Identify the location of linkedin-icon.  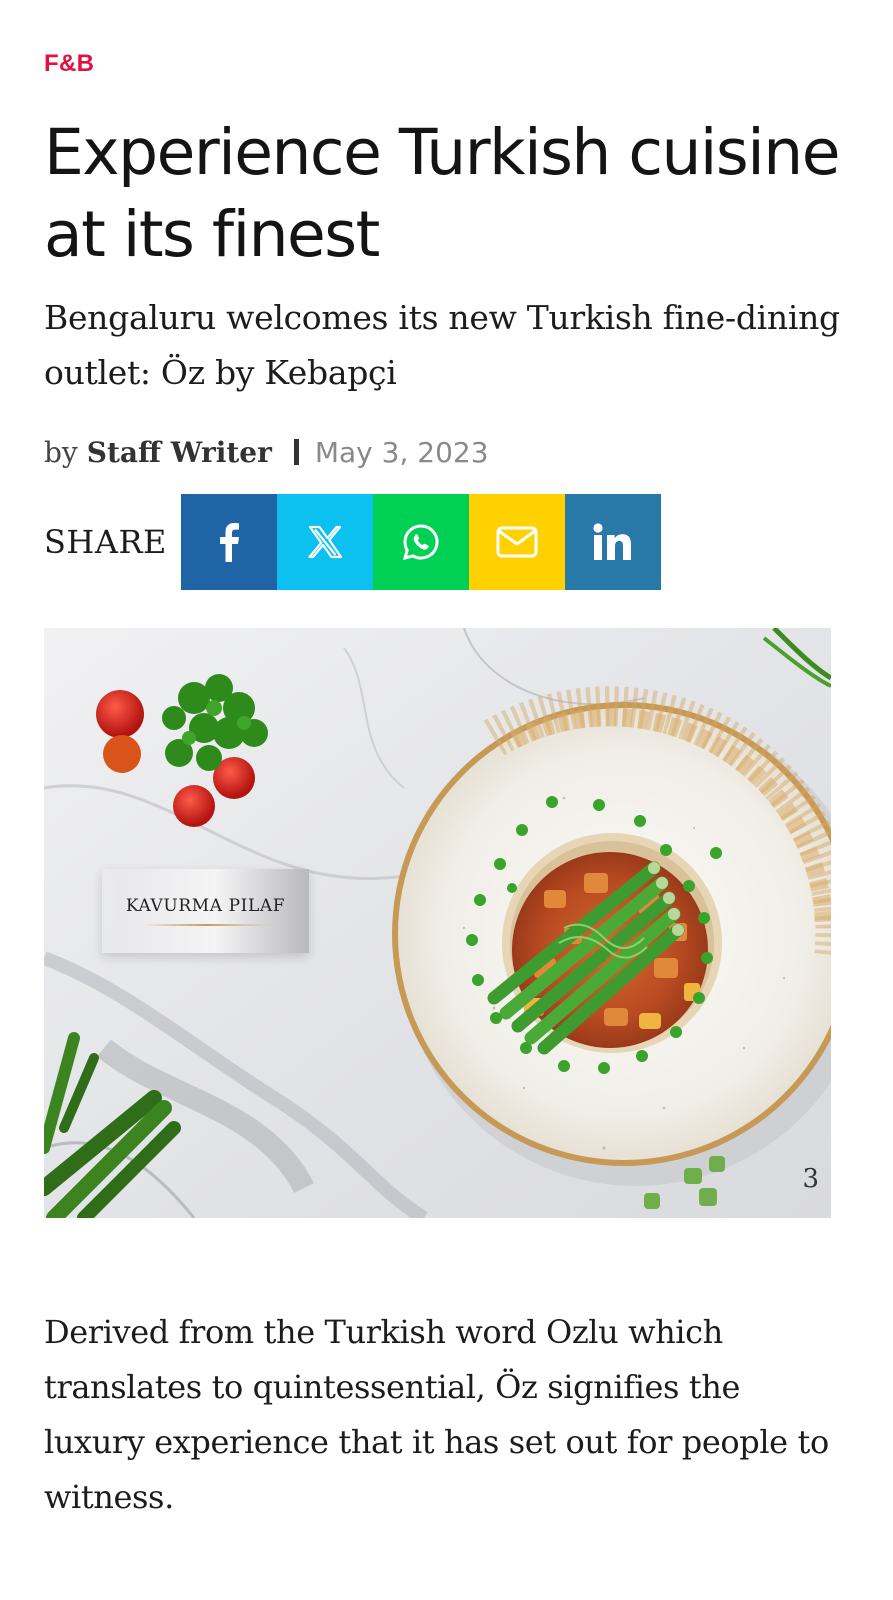
(613, 542).